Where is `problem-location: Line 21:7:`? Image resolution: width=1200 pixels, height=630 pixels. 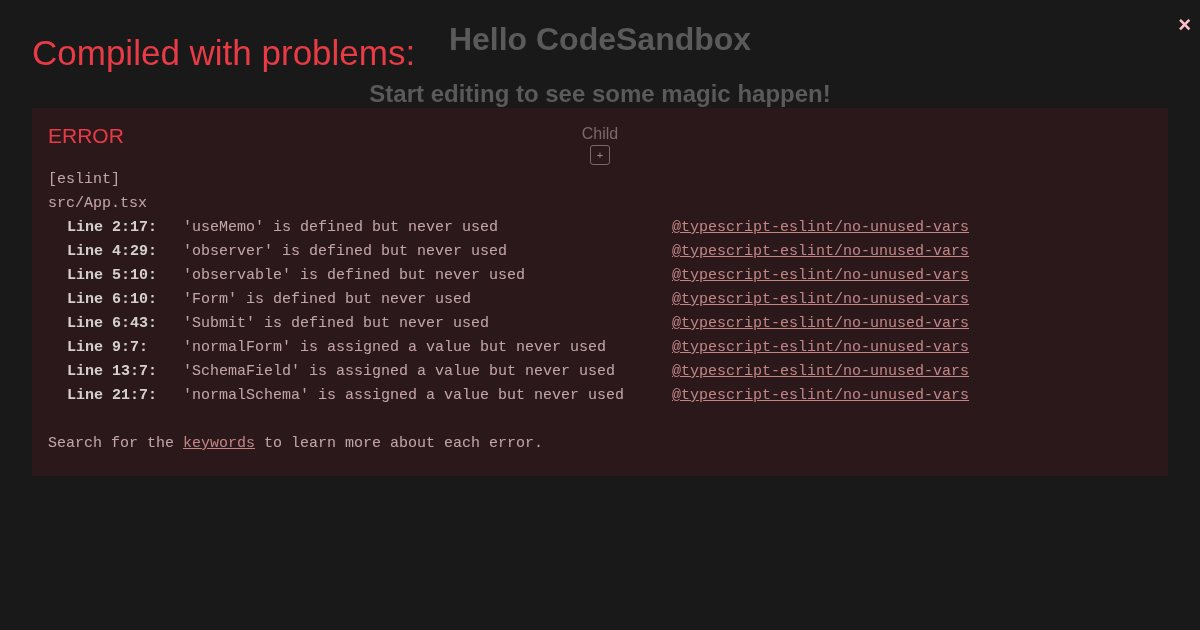 problem-location: Line 21:7: is located at coordinates (112, 396).